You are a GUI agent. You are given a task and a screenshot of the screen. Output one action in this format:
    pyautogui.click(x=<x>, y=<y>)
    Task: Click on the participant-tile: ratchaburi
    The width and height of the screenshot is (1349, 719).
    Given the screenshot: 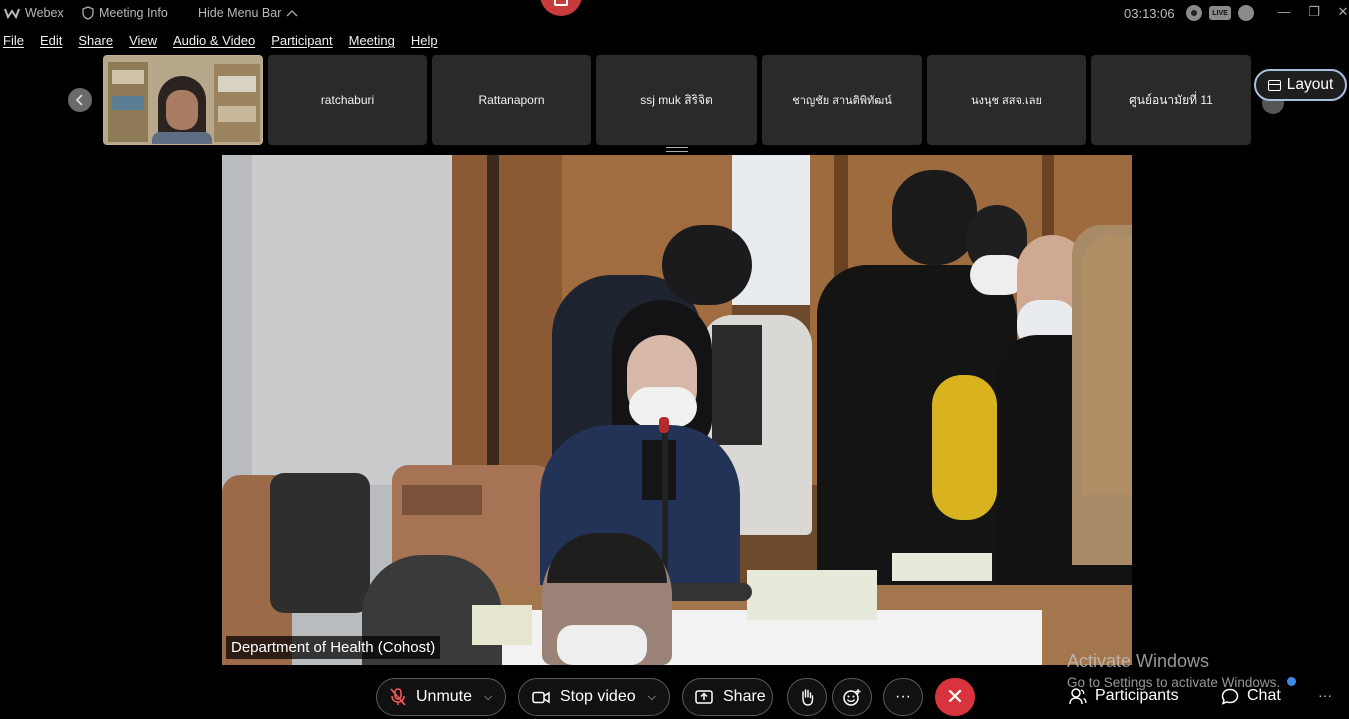 What is the action you would take?
    pyautogui.click(x=347, y=100)
    